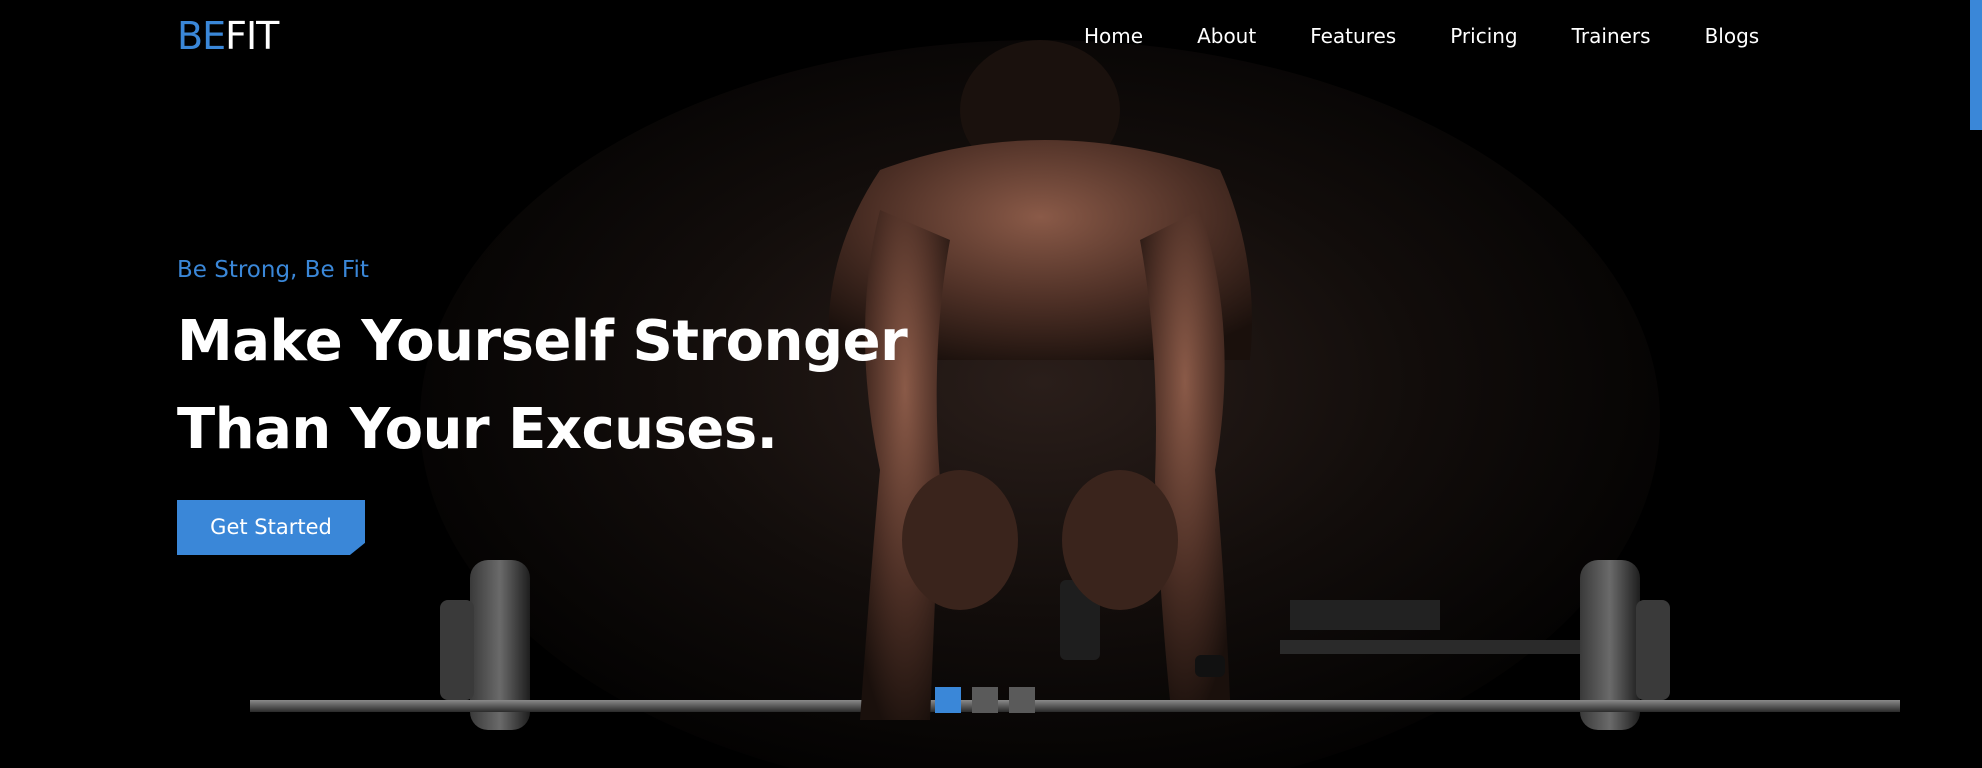 This screenshot has width=1982, height=768. Describe the element at coordinates (542, 341) in the screenshot. I see `headline-line-1: Make Yourself Stronger` at that location.